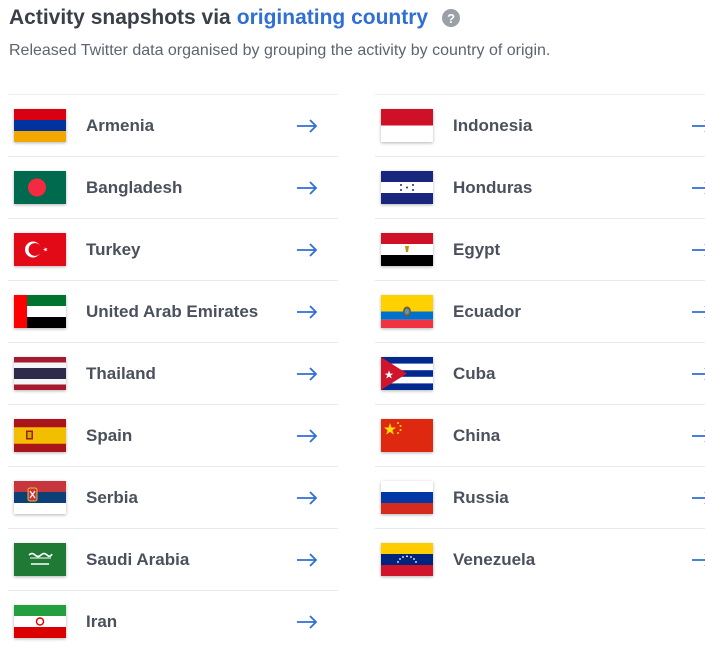  I want to click on china-flag-icon, so click(407, 435).